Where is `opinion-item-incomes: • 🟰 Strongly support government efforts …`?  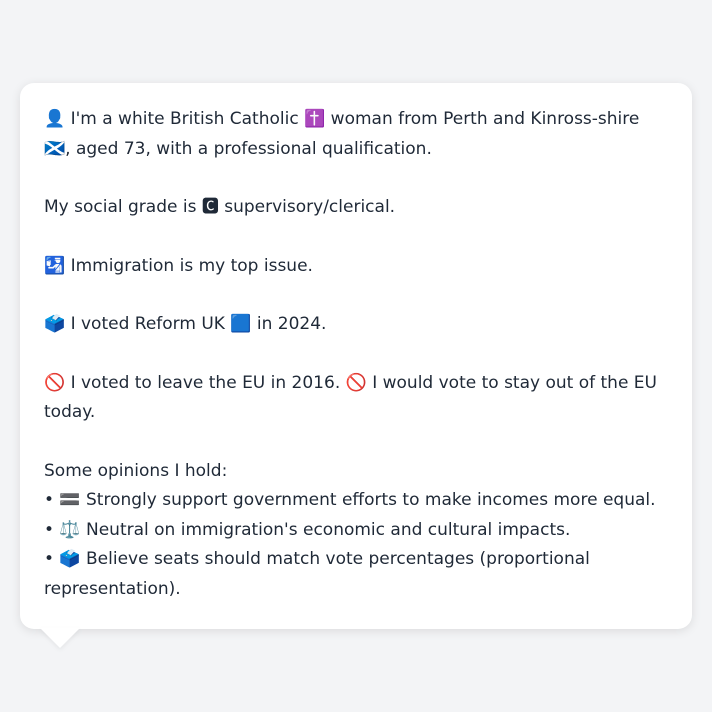 opinion-item-incomes: • 🟰 Strongly support government efforts … is located at coordinates (350, 500).